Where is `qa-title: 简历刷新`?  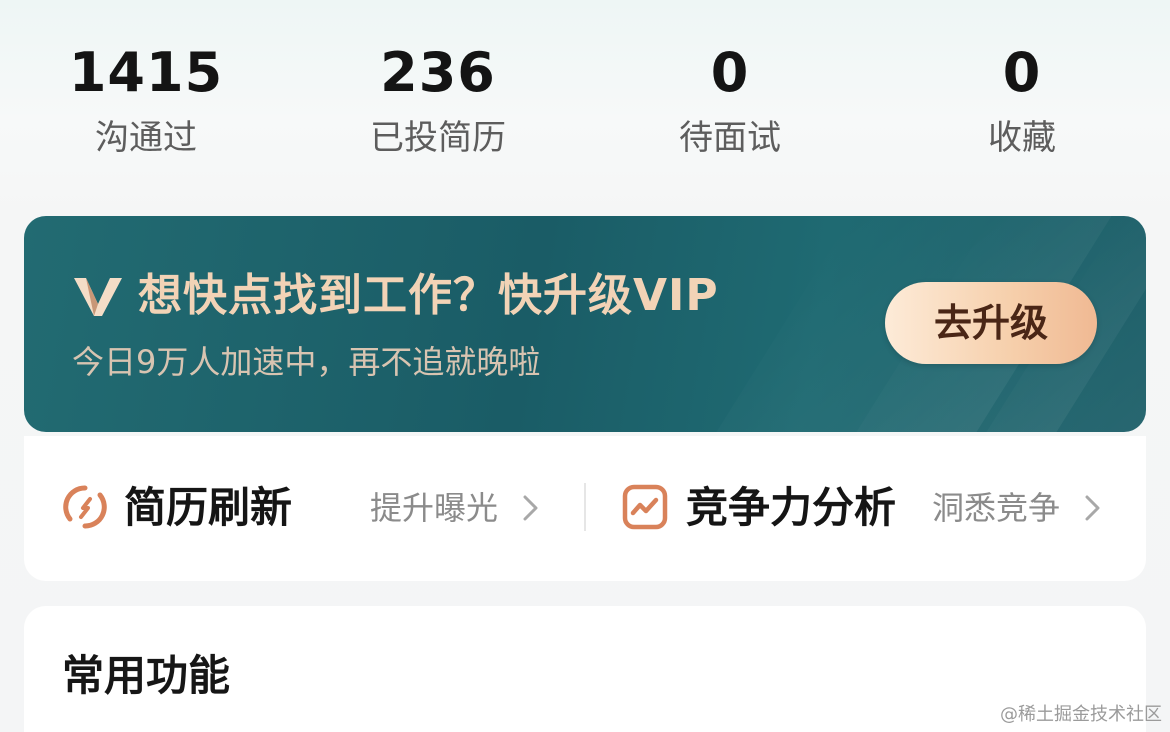
qa-title: 简历刷新 is located at coordinates (208, 507).